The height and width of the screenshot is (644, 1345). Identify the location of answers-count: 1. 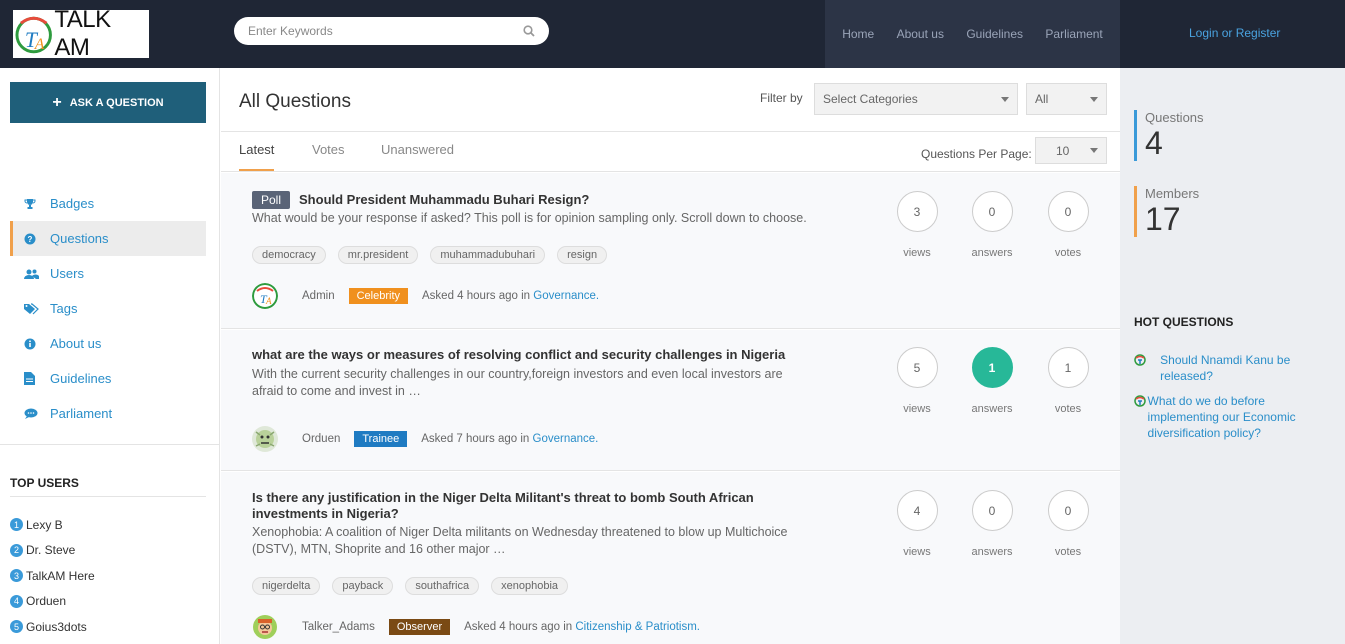
(992, 367).